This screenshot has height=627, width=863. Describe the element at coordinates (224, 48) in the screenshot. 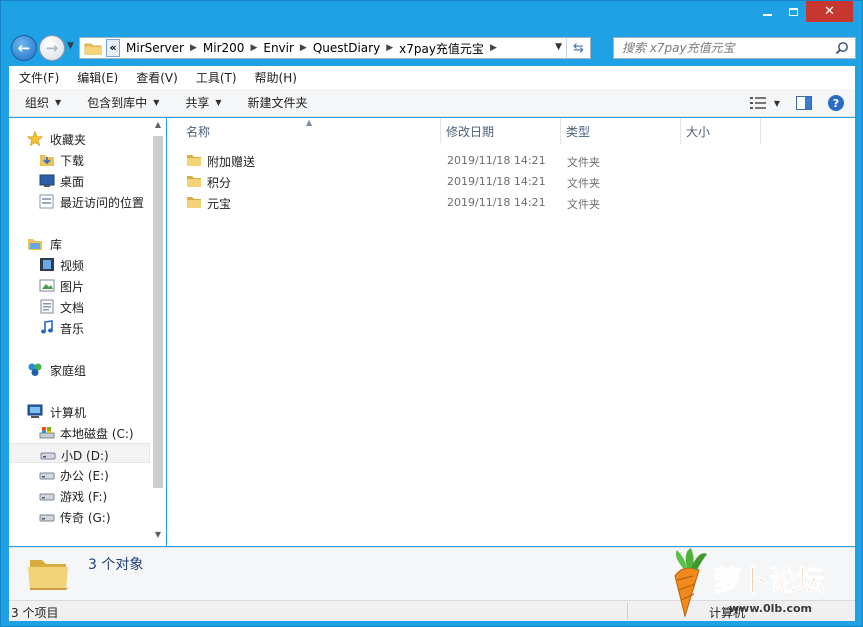

I see `breadcrumb-item: Mir200` at that location.